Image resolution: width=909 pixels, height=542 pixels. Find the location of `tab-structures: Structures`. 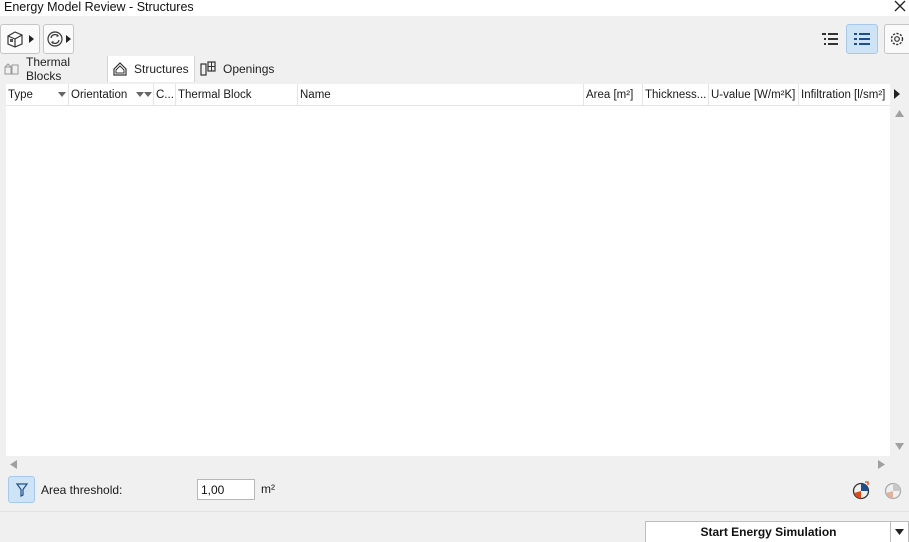

tab-structures: Structures is located at coordinates (151, 69).